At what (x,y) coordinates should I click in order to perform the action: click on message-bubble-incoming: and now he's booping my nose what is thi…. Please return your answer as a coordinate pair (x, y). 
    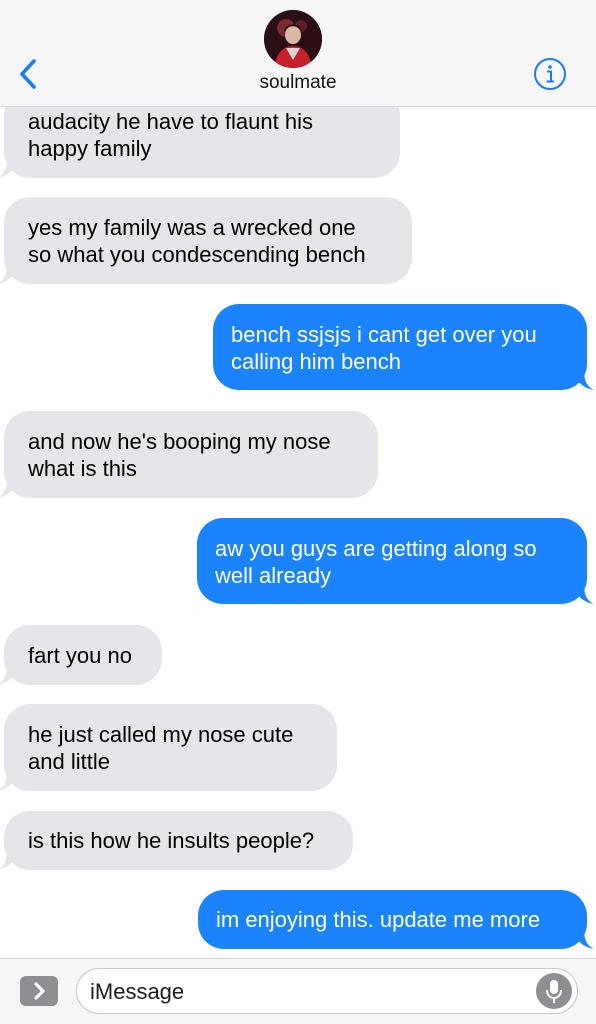
    Looking at the image, I should click on (189, 454).